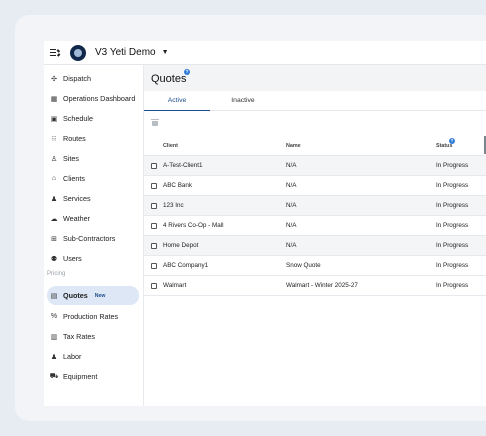 Image resolution: width=486 pixels, height=436 pixels. What do you see at coordinates (93, 78) in the screenshot?
I see `sidebar-item-dispatch: ✣ Dispatch` at bounding box center [93, 78].